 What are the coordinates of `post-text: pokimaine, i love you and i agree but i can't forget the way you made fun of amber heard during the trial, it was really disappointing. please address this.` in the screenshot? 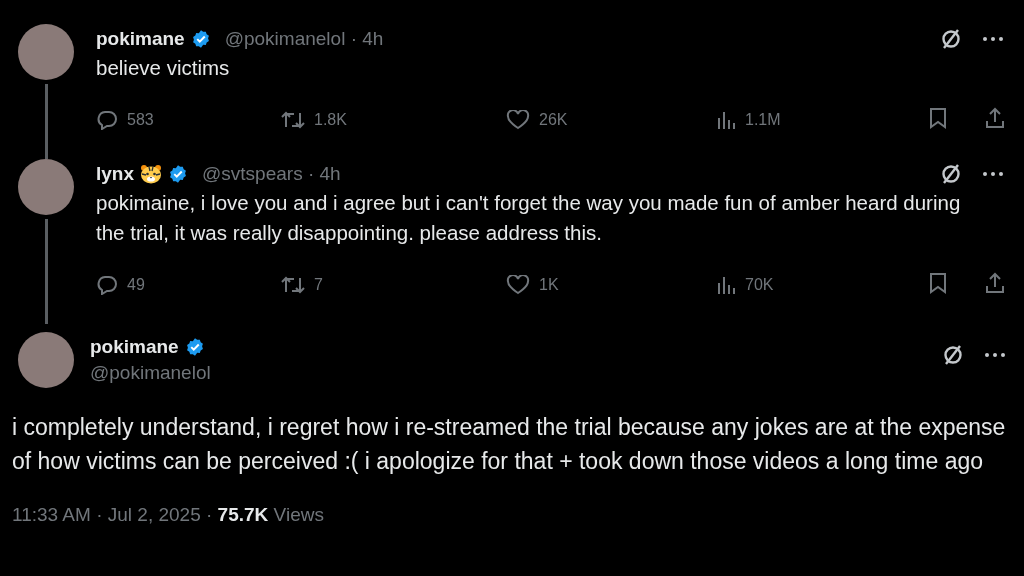 It's located at (529, 218).